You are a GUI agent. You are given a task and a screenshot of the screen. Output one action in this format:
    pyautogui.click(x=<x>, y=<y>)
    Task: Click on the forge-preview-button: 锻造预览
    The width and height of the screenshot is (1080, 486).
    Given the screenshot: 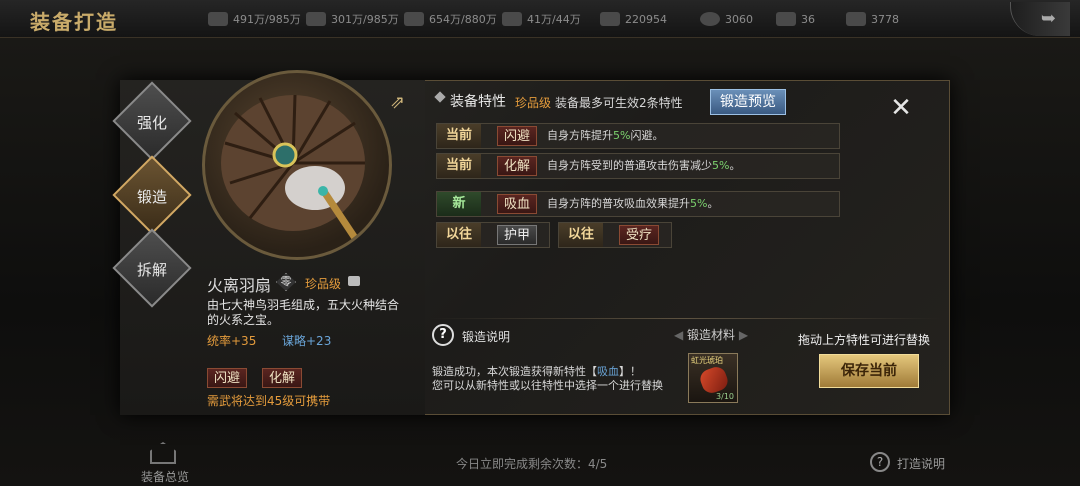 What is the action you would take?
    pyautogui.click(x=748, y=102)
    